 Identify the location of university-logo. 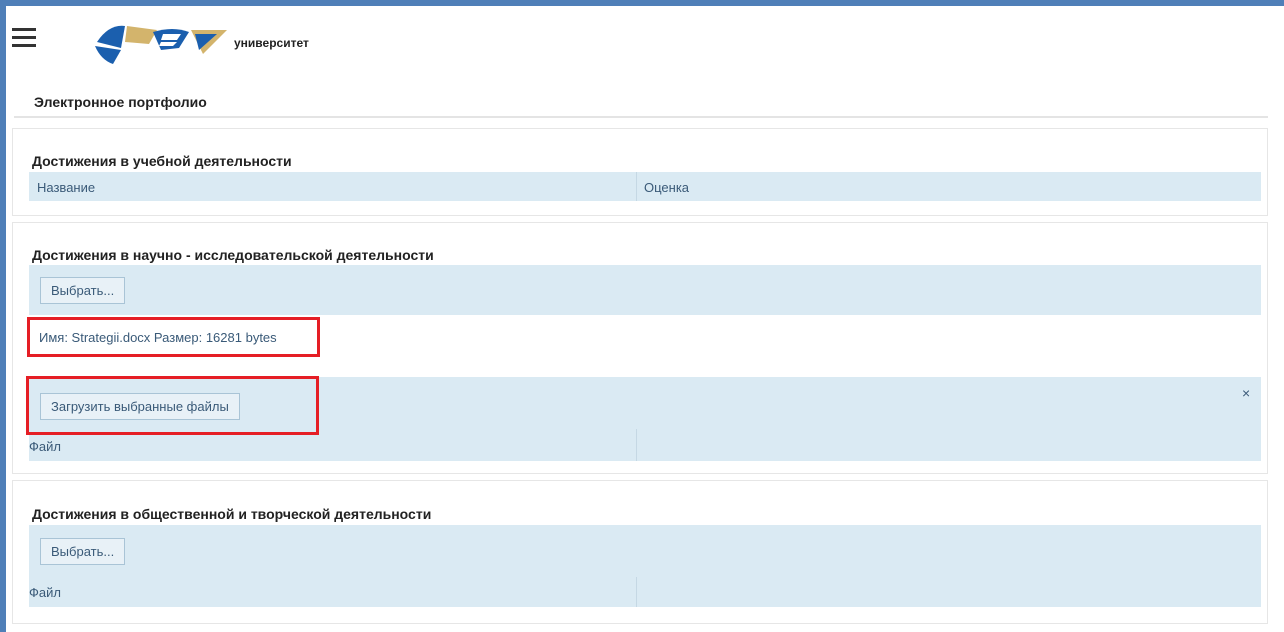
(161, 44).